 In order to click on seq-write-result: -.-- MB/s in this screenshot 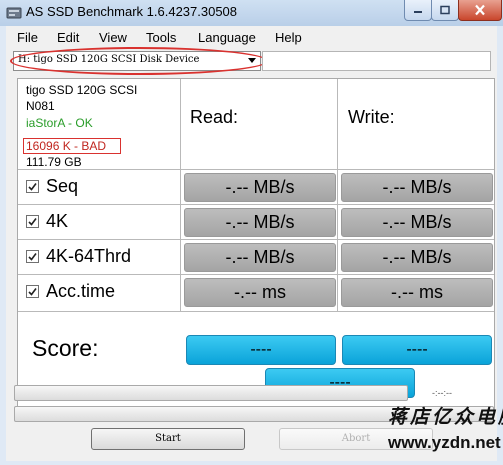, I will do `click(417, 187)`.